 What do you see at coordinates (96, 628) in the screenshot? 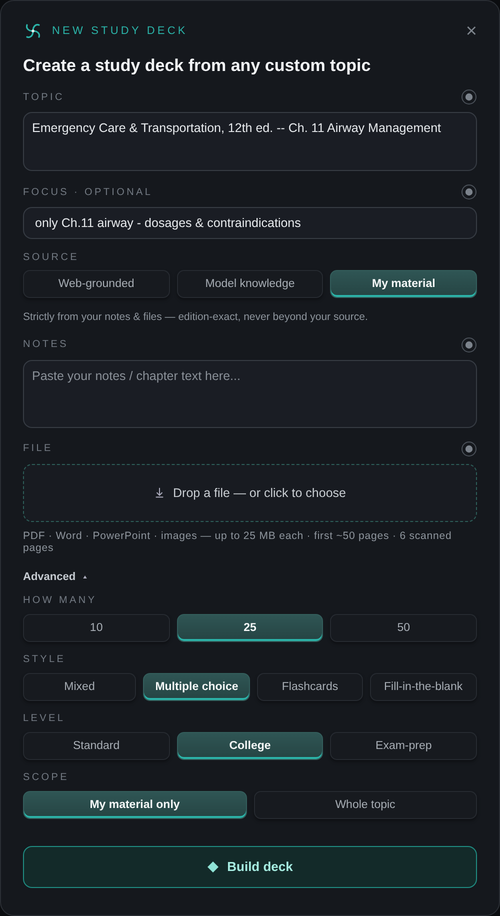
I see `segment-button: 10` at bounding box center [96, 628].